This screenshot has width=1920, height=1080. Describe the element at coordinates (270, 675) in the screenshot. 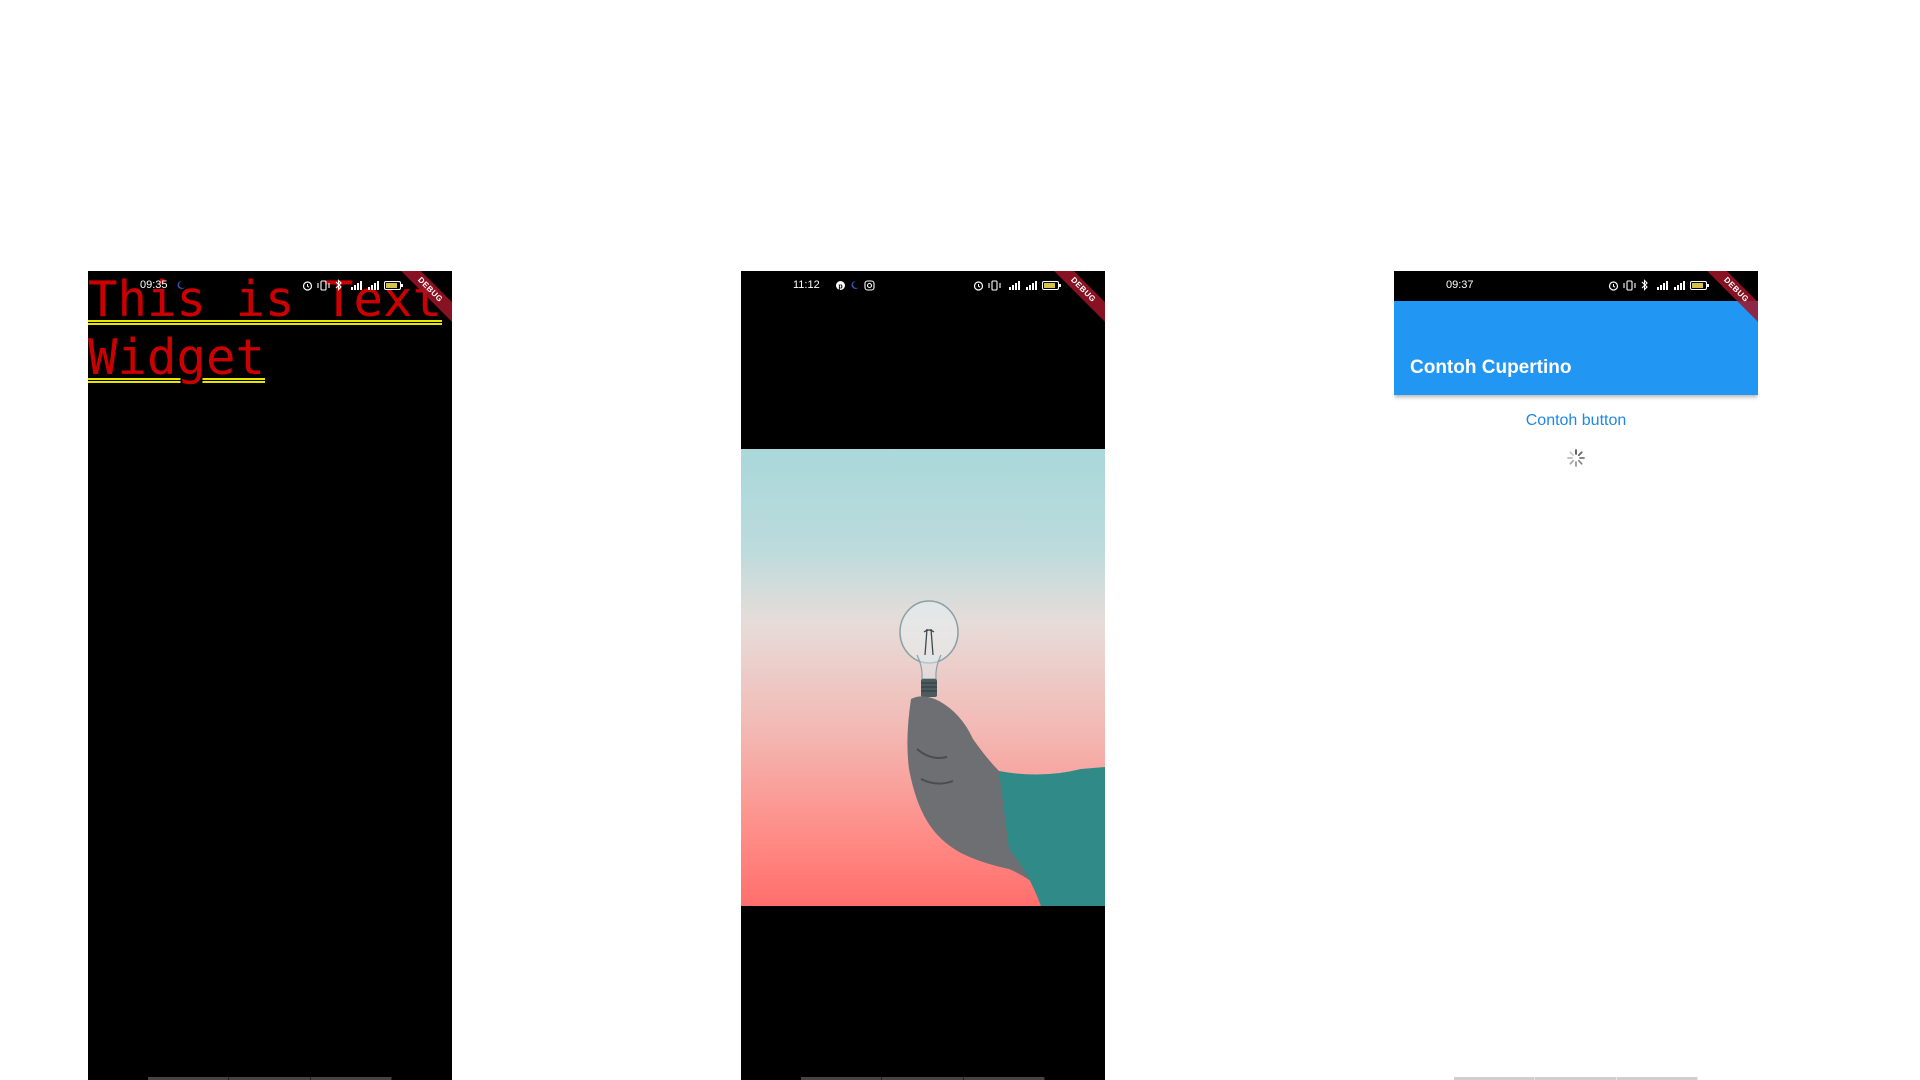

I see `phone-screen-text-widget: 09:35 This is Text Widget DEBUG` at that location.